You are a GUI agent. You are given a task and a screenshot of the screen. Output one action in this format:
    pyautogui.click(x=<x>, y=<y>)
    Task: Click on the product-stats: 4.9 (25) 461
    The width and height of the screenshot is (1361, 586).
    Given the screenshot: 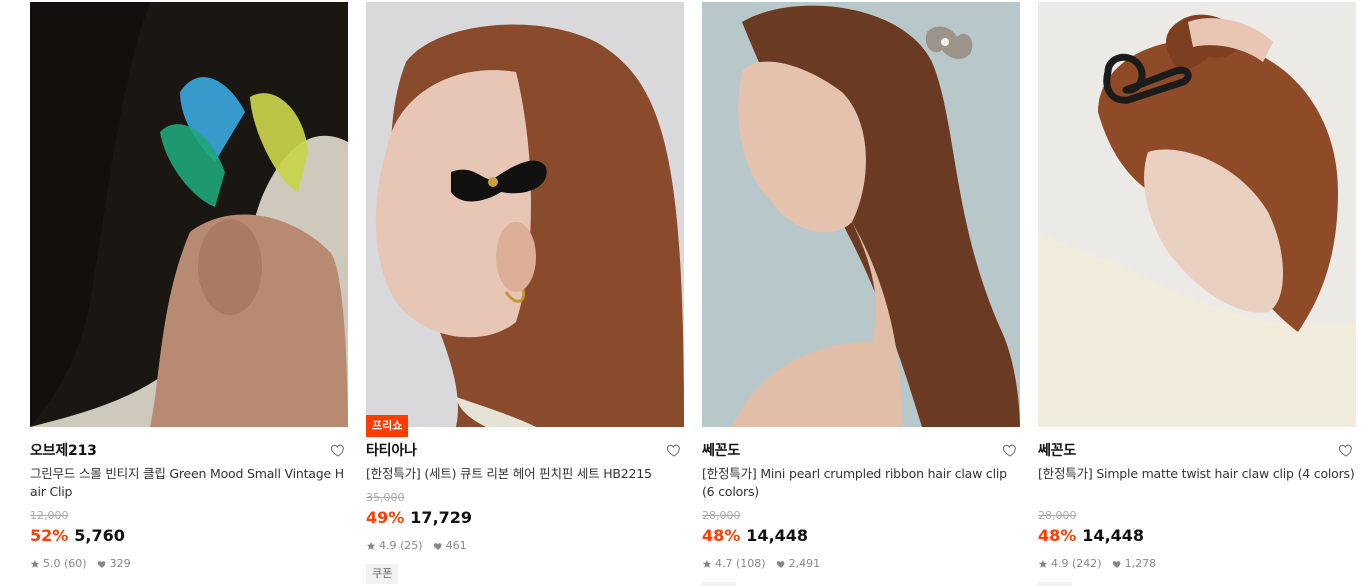 What is the action you would take?
    pyautogui.click(x=416, y=546)
    